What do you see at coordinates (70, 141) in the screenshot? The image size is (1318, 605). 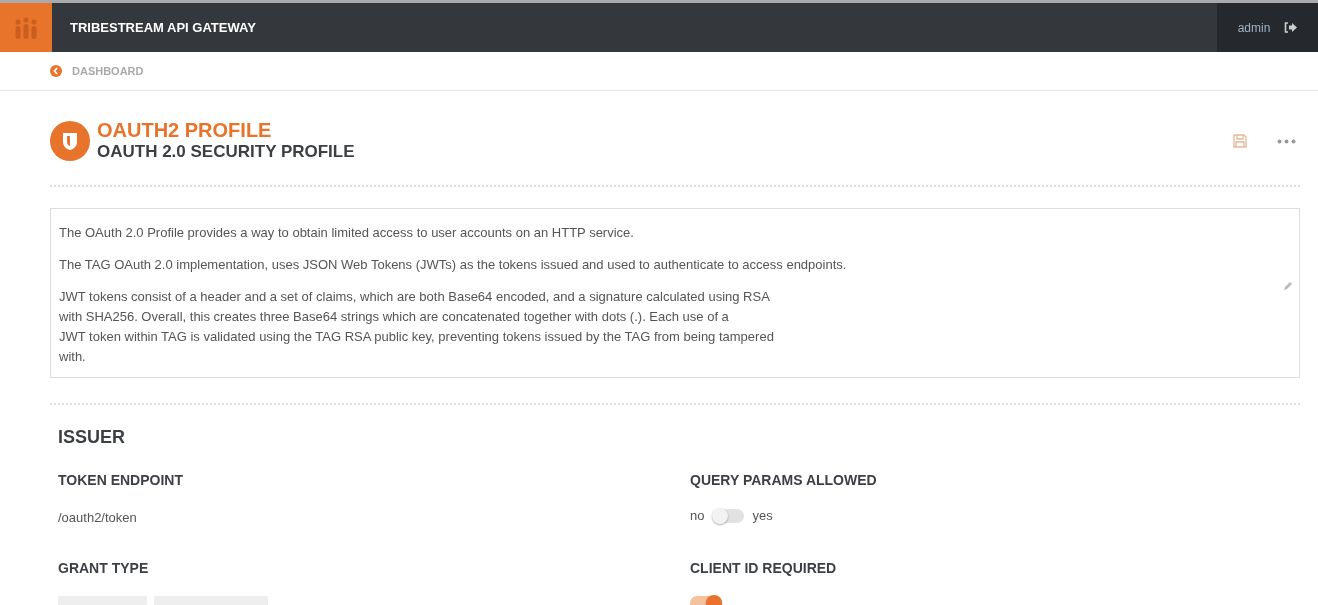 I see `shield-icon` at bounding box center [70, 141].